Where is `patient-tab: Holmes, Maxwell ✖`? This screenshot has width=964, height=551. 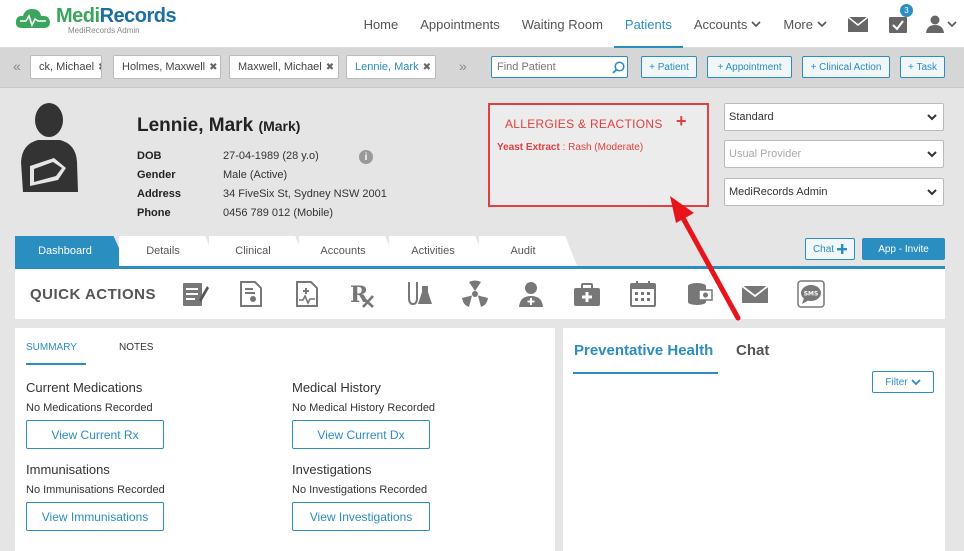 patient-tab: Holmes, Maxwell ✖ is located at coordinates (167, 67).